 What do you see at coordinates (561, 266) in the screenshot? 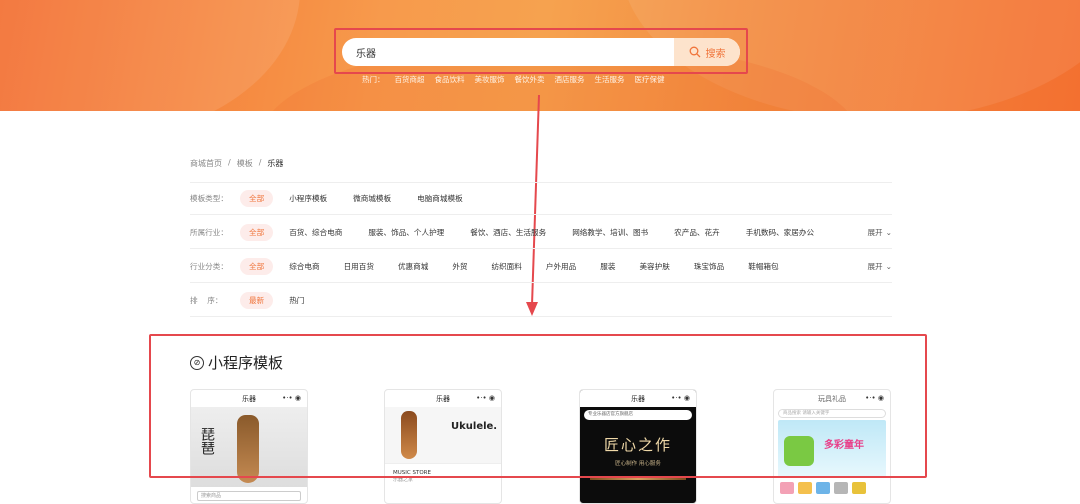
I see `filter-option: 户外用品` at bounding box center [561, 266].